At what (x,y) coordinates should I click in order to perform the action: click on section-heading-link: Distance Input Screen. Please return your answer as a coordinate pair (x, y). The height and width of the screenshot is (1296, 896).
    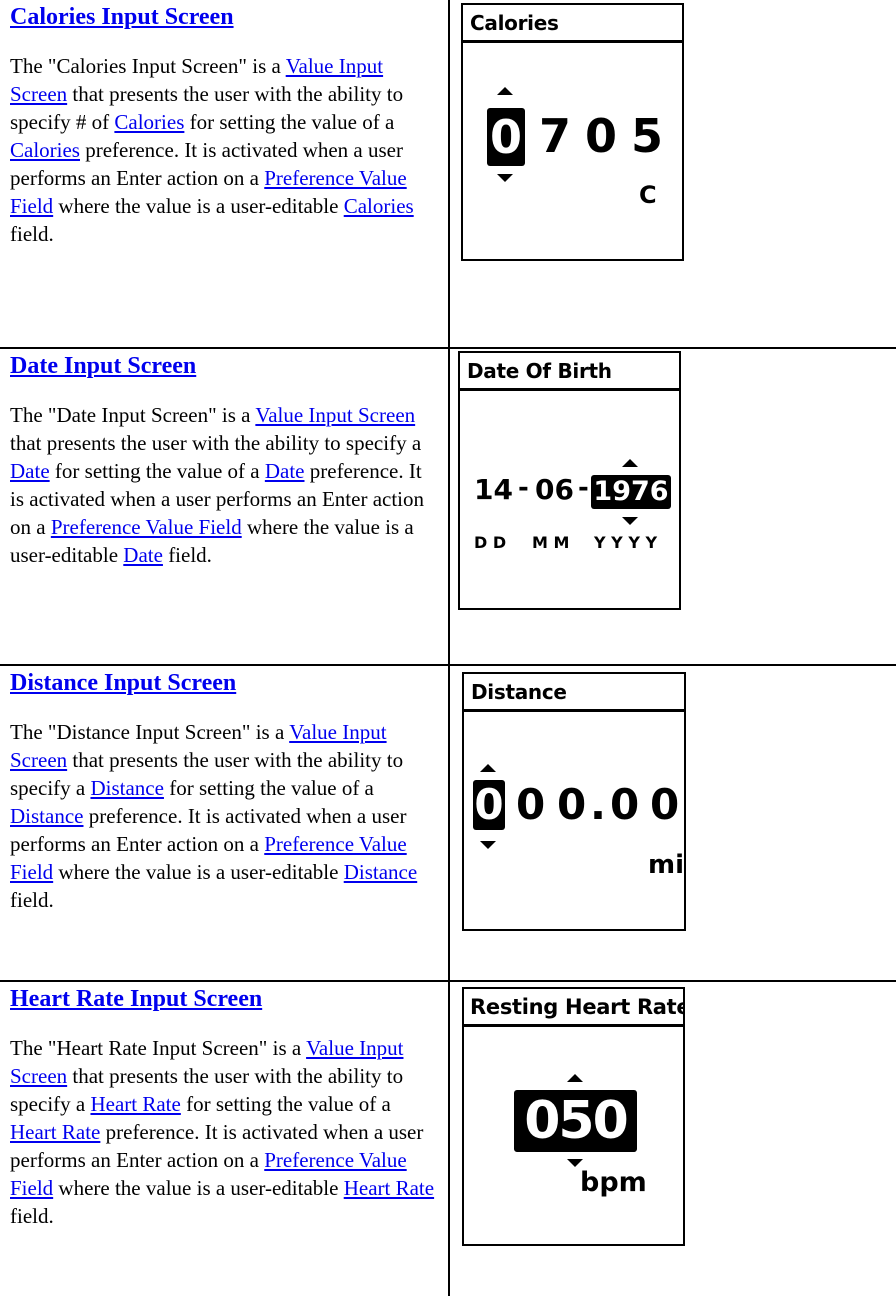
    Looking at the image, I should click on (123, 683).